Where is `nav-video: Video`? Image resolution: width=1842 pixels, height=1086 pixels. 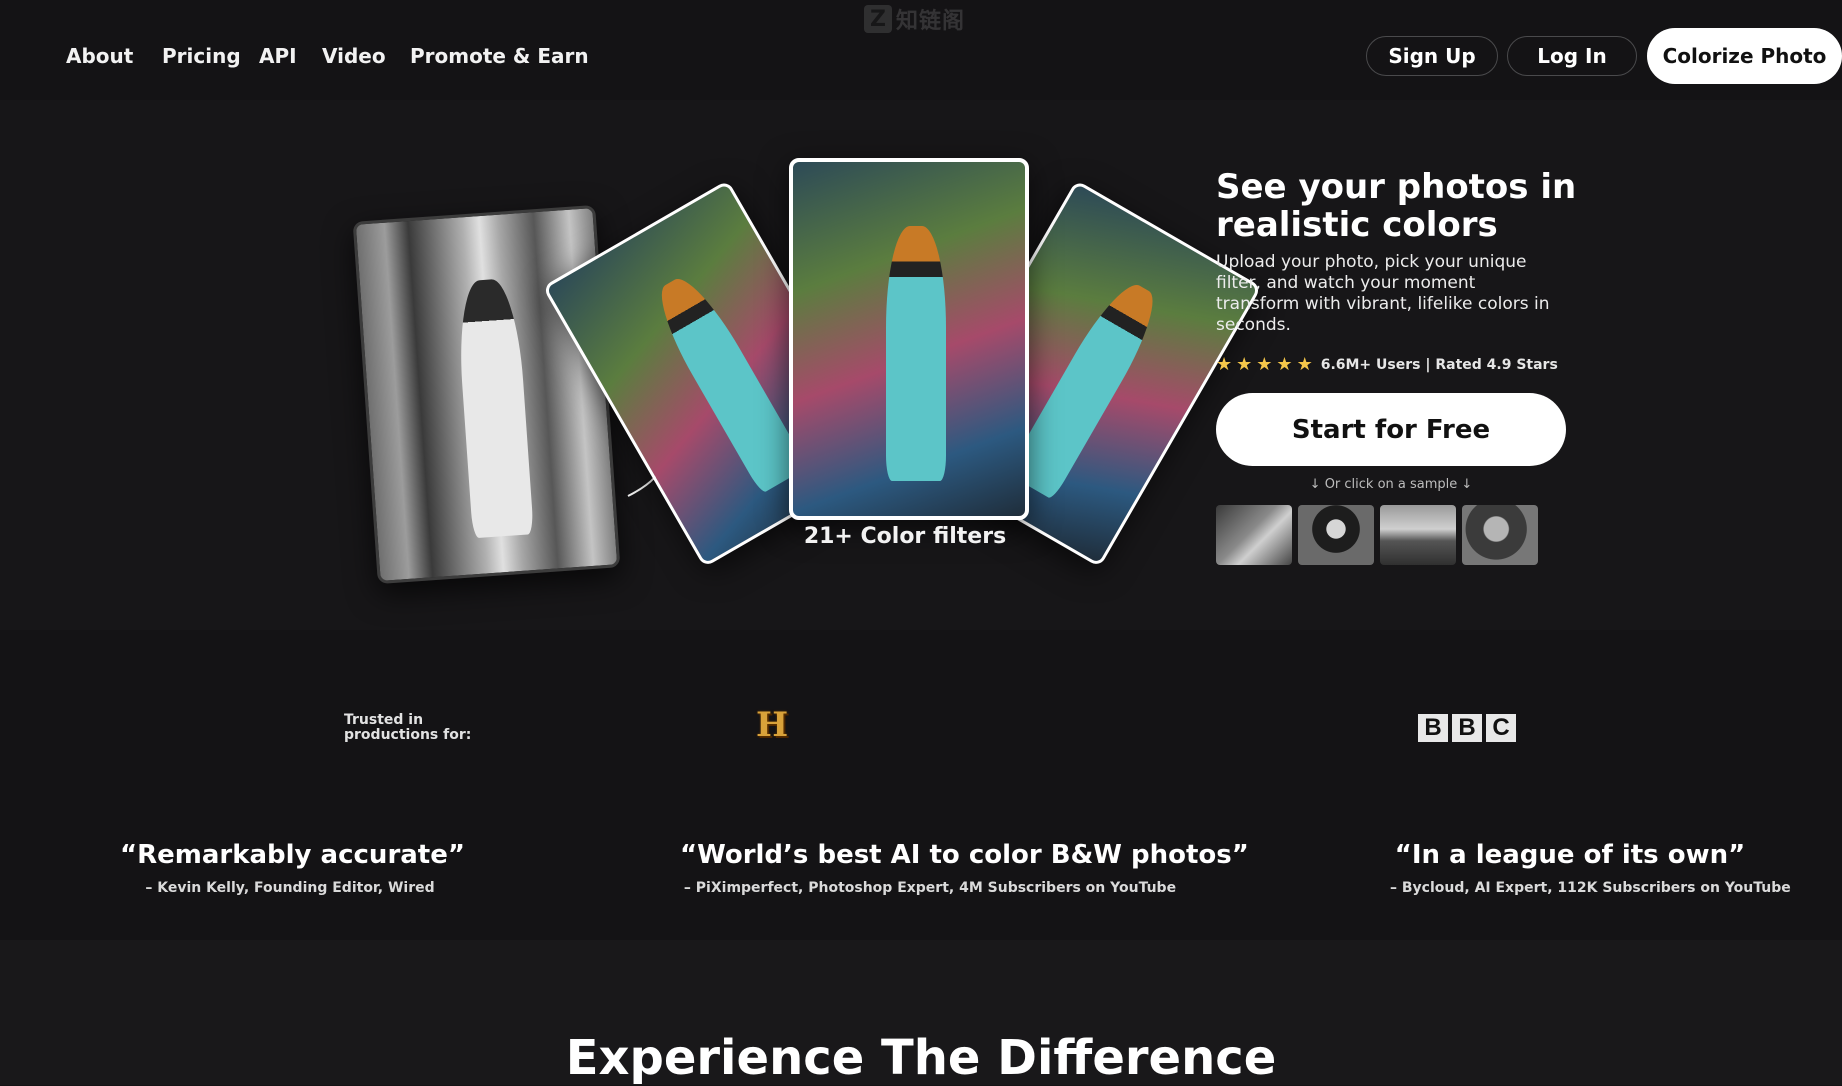
nav-video: Video is located at coordinates (354, 56).